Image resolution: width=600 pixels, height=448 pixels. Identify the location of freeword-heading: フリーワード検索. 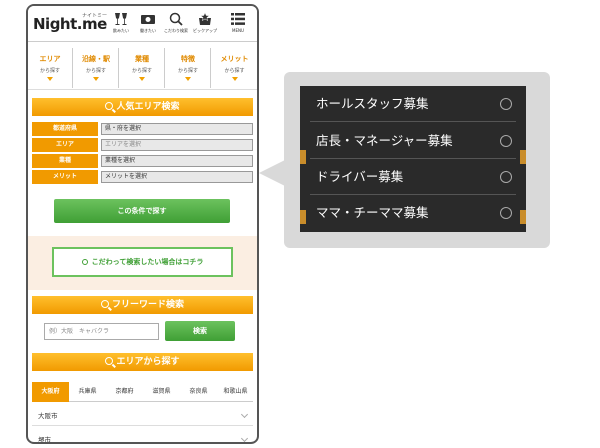
(142, 305).